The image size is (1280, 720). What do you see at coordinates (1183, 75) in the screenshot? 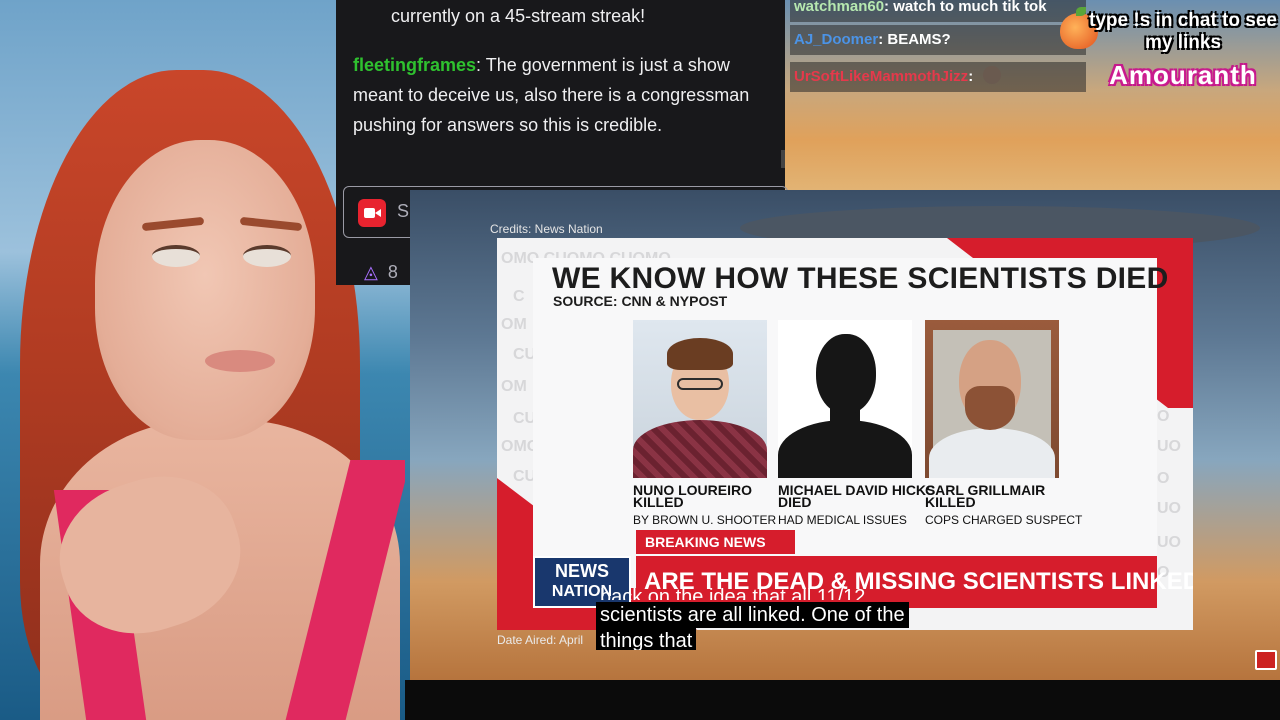
I see `streamer-name: Amouranth` at bounding box center [1183, 75].